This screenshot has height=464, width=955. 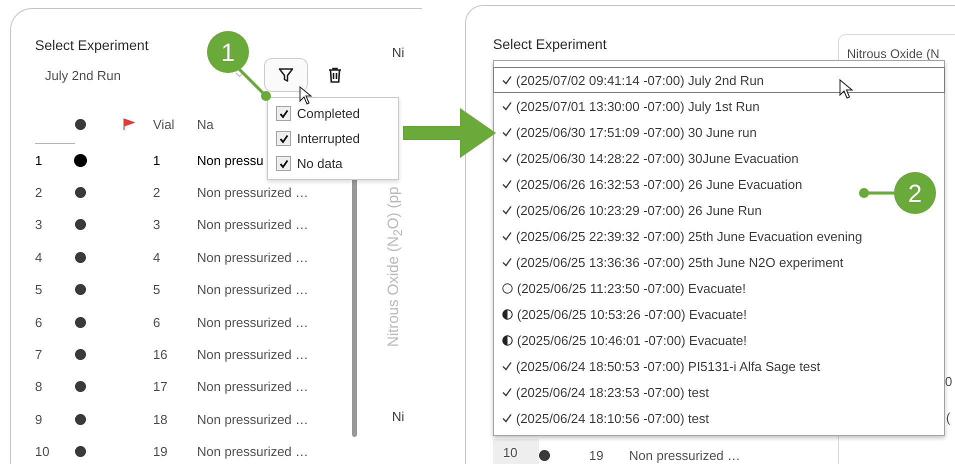 I want to click on experiment-option: (2025/06/25 10:46:01 -07:00) Evacuate!, so click(x=624, y=340).